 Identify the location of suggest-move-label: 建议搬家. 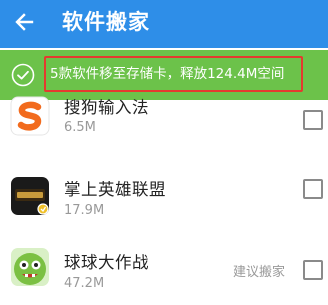
(259, 272).